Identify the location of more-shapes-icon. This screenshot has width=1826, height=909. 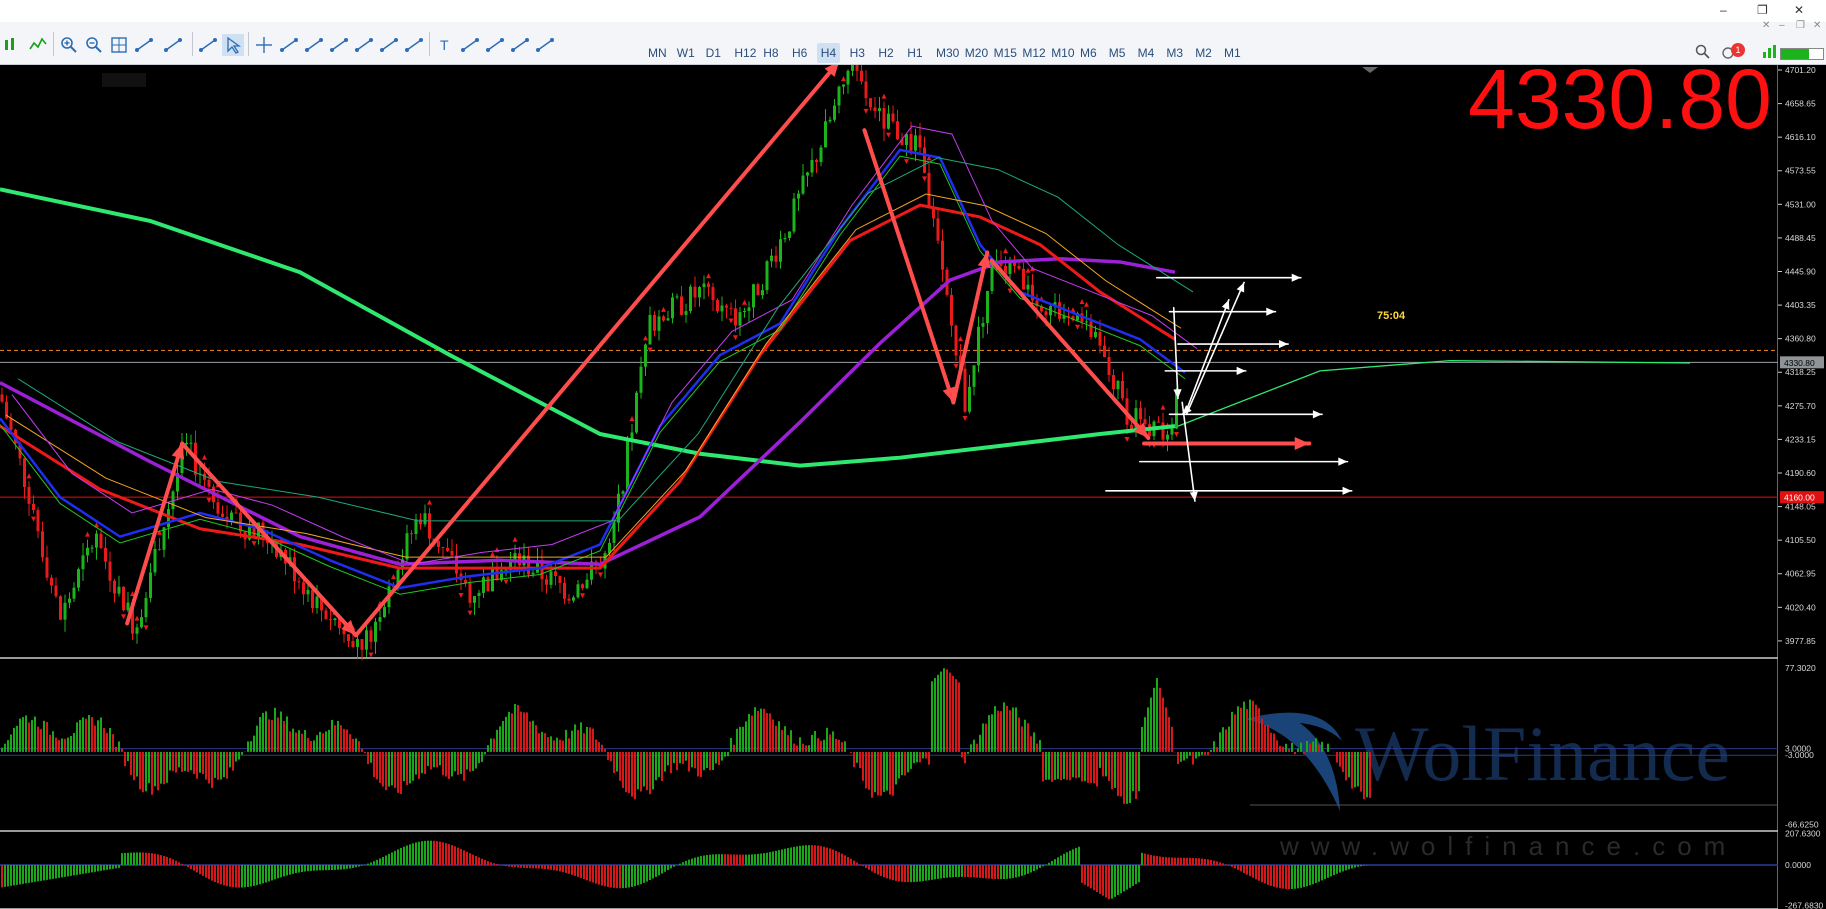
(545, 45).